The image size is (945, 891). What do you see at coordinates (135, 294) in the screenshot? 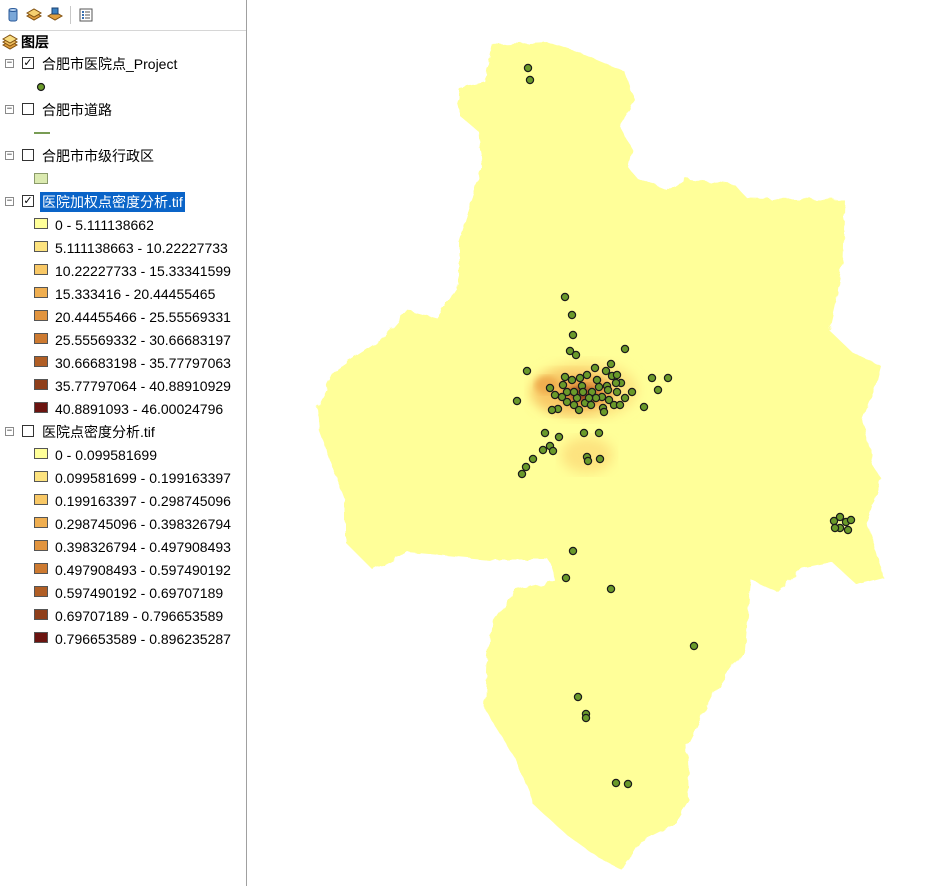
I see `legend-class-label: 15.333416 - 20.44455465` at bounding box center [135, 294].